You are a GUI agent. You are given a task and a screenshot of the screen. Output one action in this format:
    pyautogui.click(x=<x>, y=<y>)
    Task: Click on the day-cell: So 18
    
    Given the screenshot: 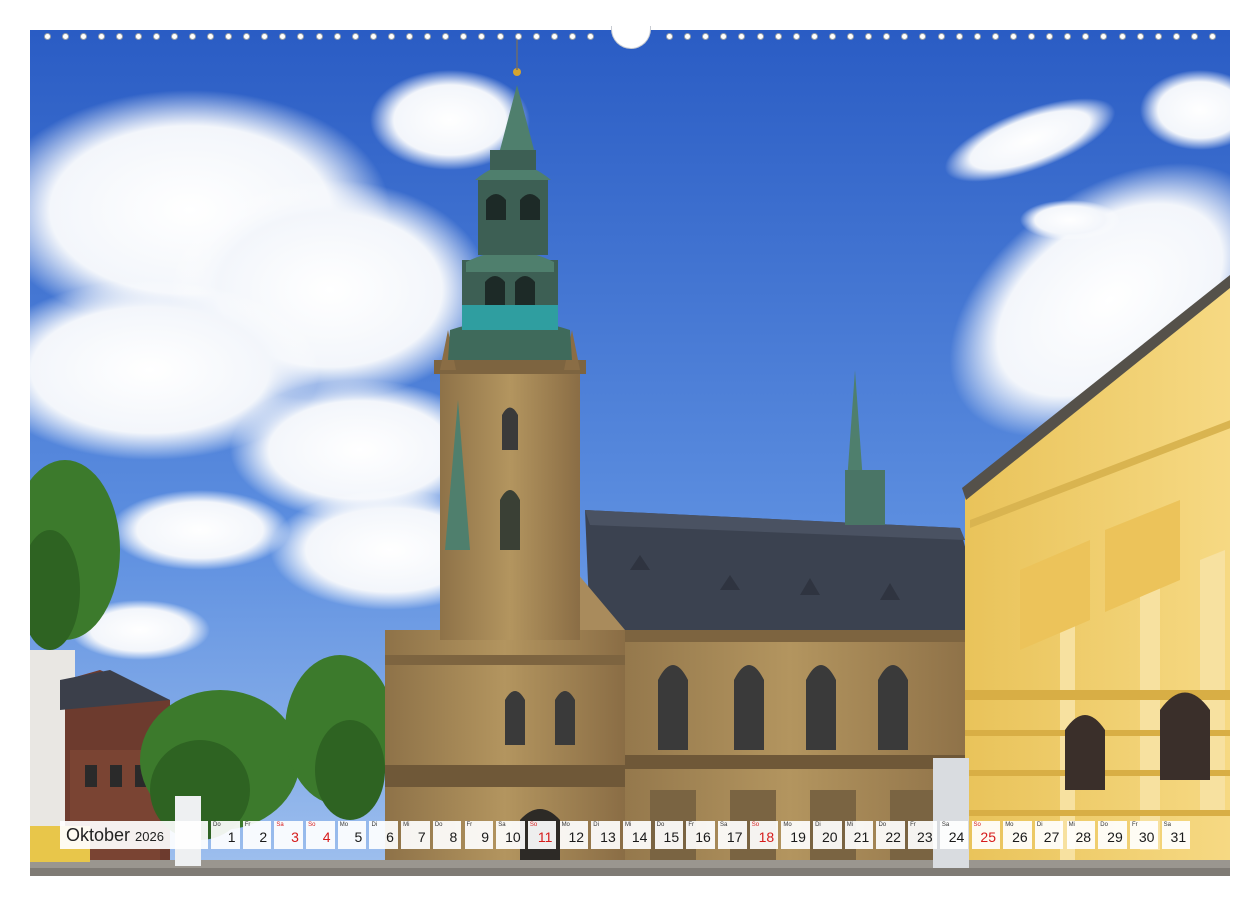 What is the action you would take?
    pyautogui.click(x=764, y=835)
    